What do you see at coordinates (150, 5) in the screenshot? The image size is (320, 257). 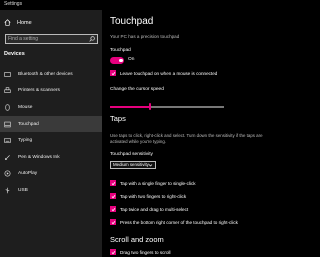 I see `title-bar: Settings` at bounding box center [150, 5].